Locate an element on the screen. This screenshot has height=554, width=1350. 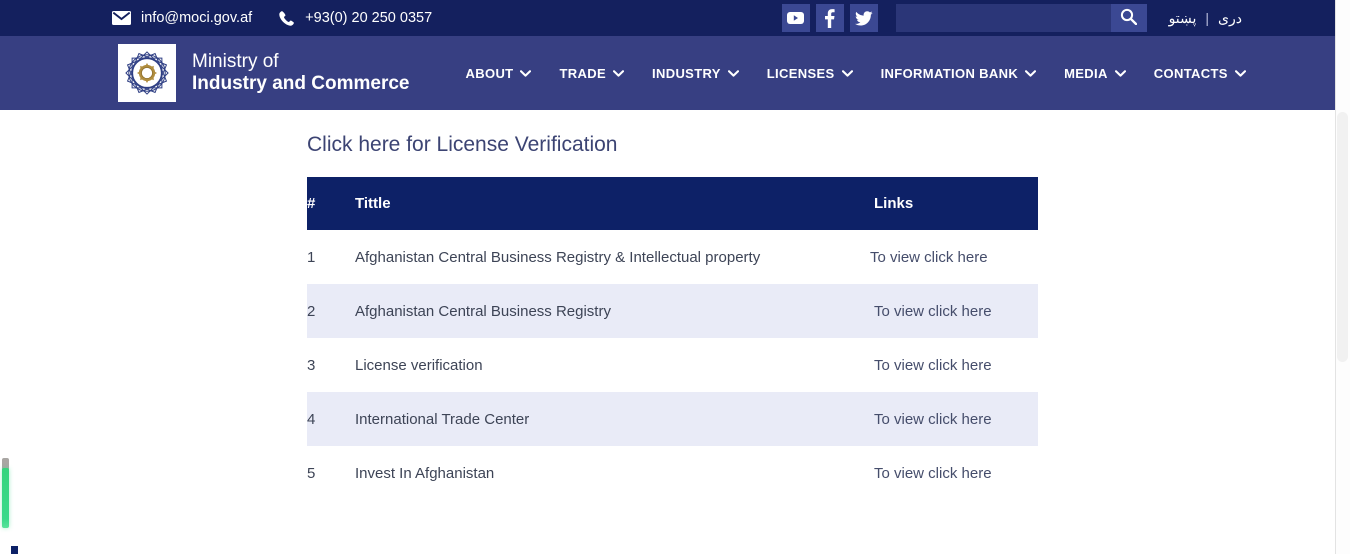
row-title: Afghanistan Central Business Registry is located at coordinates (483, 311).